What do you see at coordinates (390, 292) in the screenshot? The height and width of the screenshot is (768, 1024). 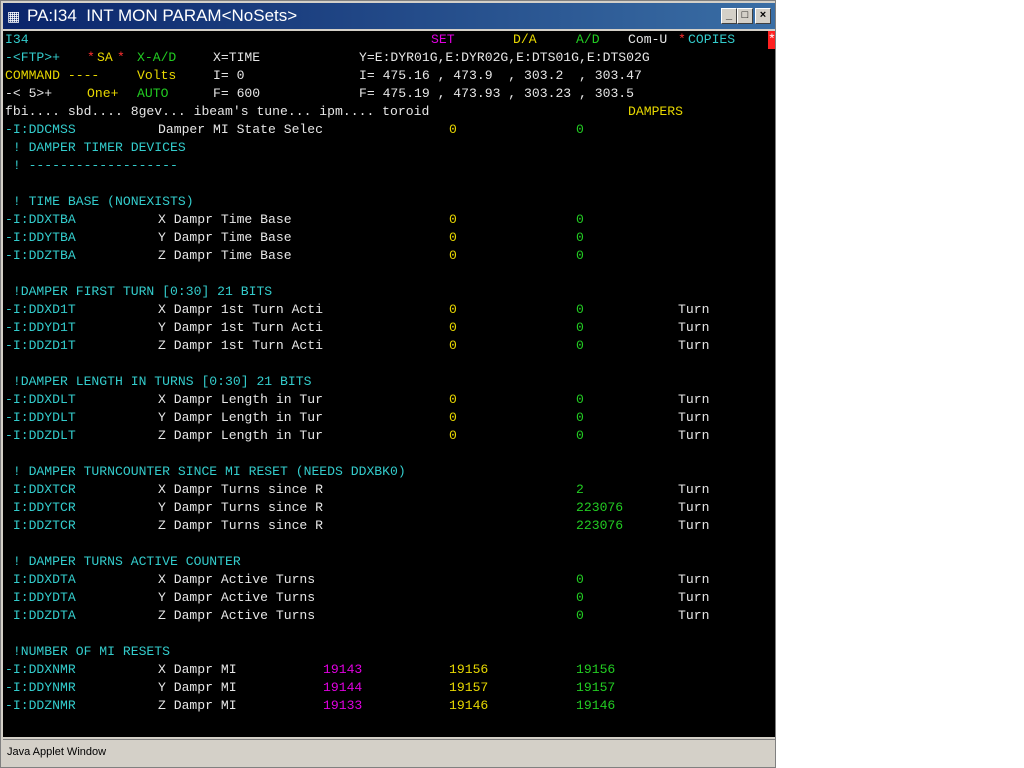 I see `section-comment: !DAMPER FIRST TURN [0:30] 21 BITS` at bounding box center [390, 292].